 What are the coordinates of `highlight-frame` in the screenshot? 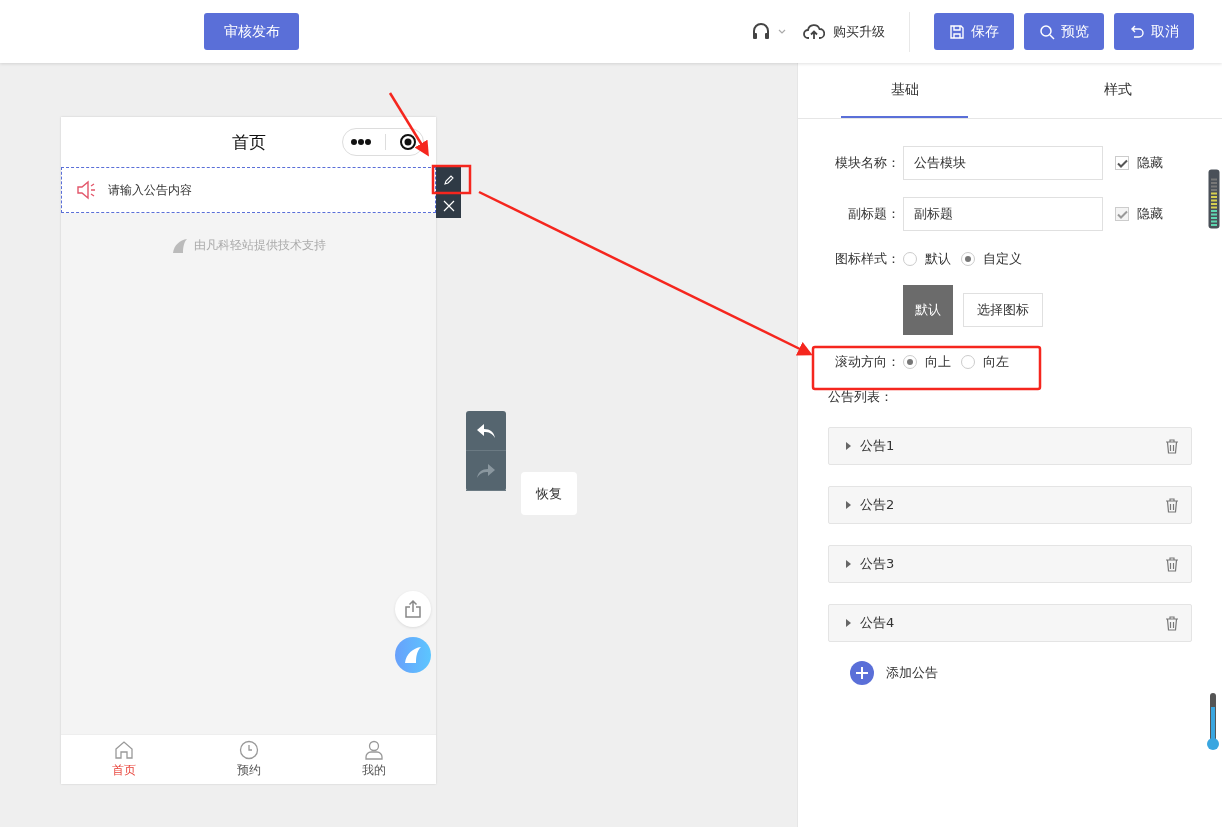 It's located at (451, 179).